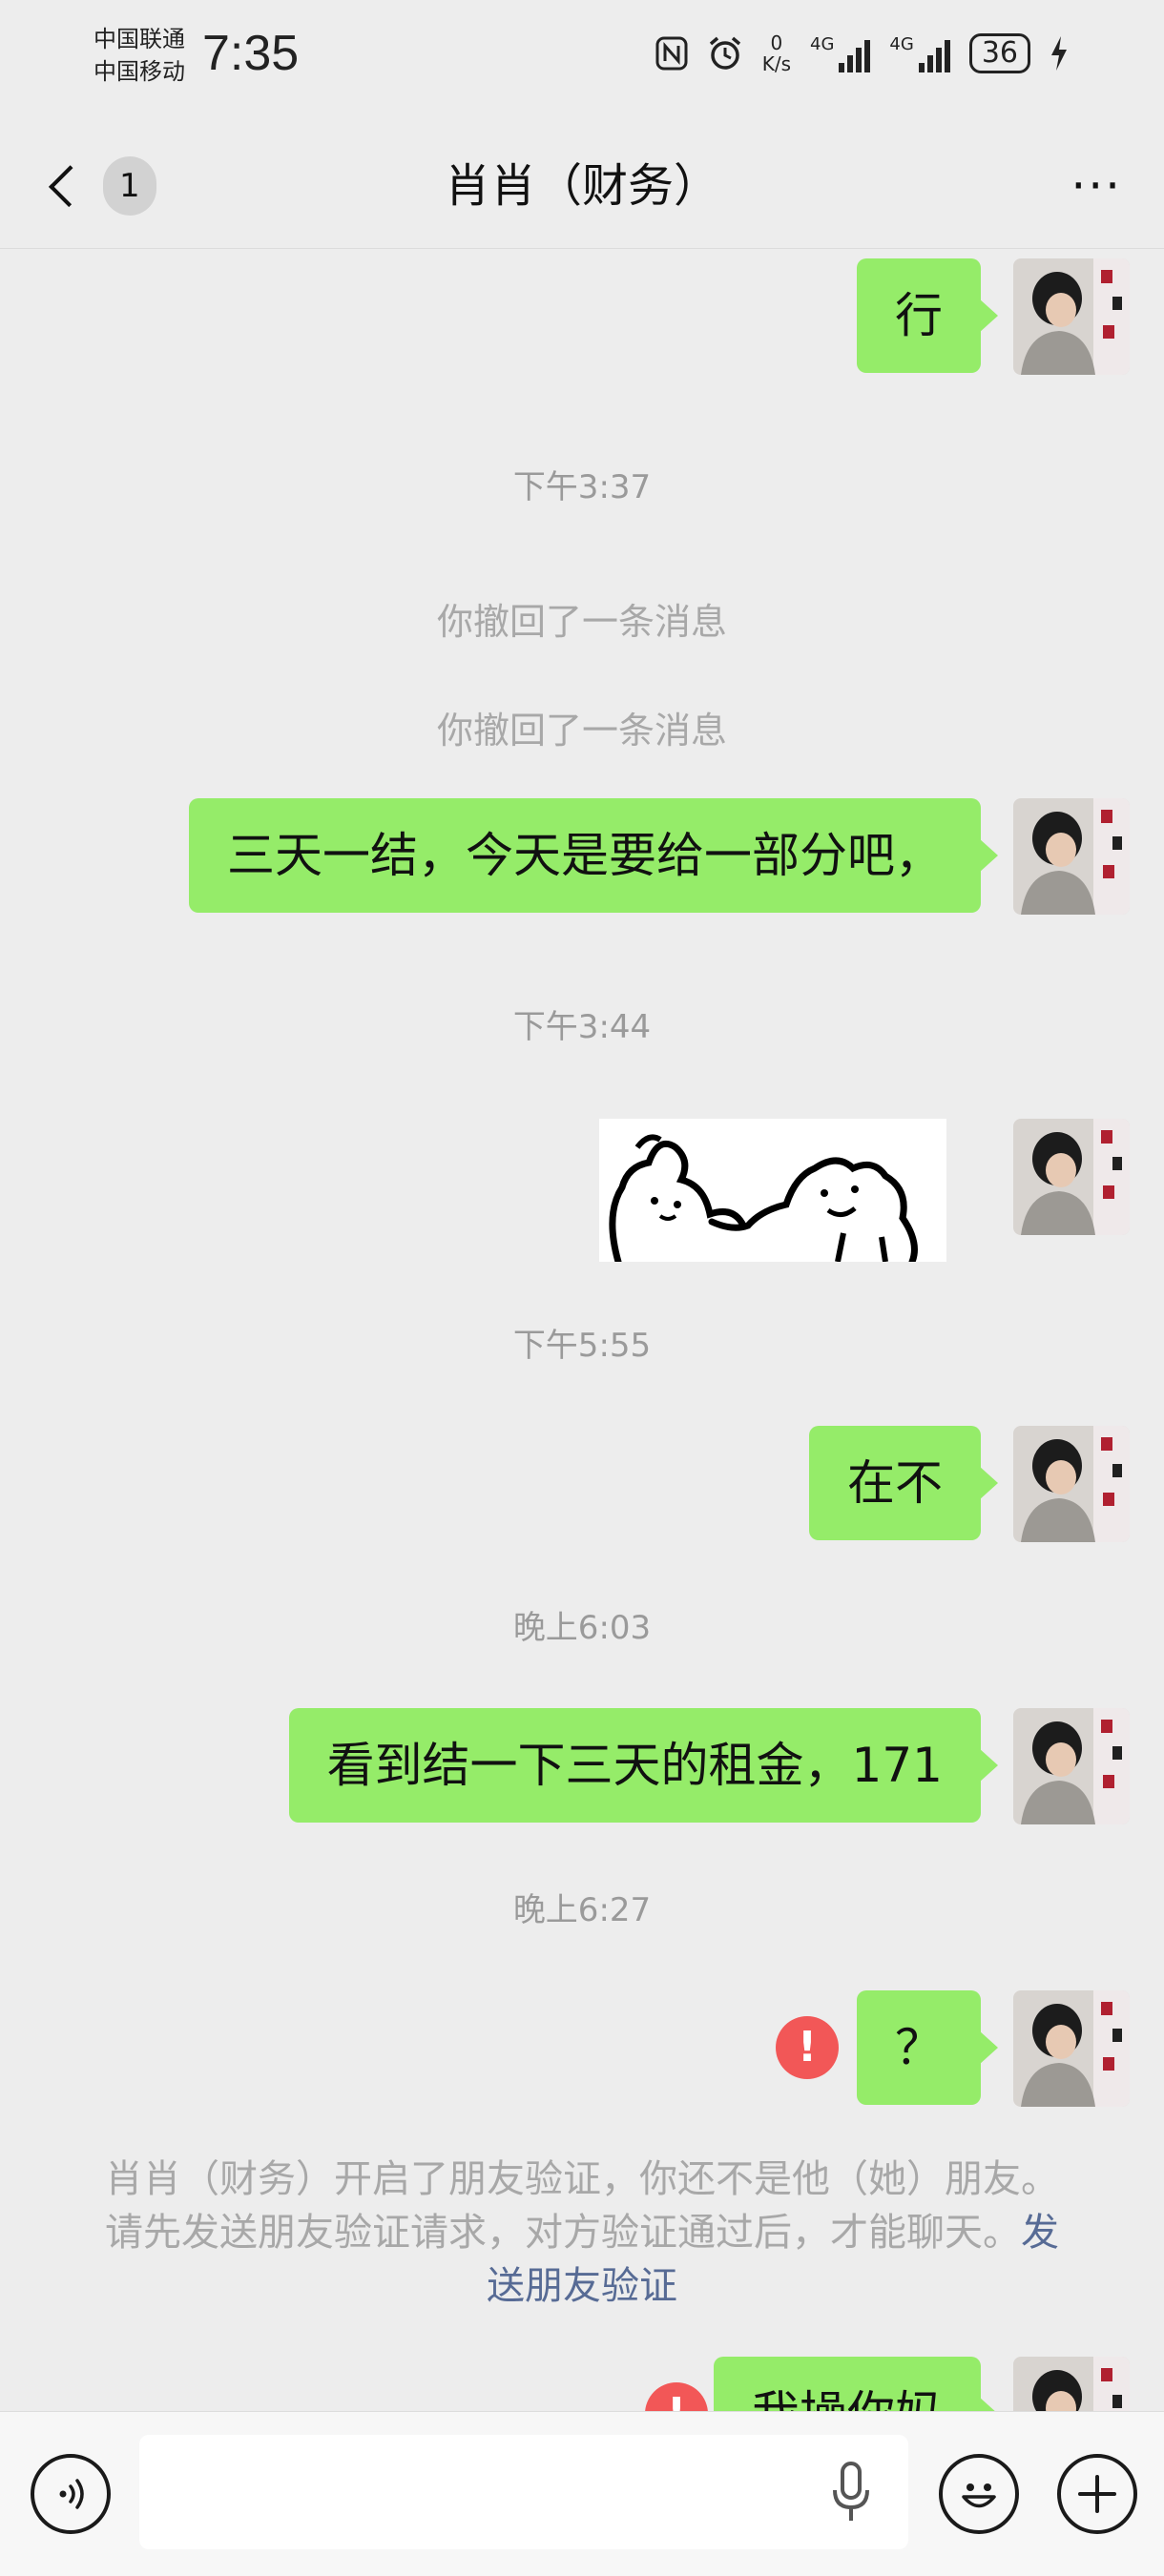 This screenshot has height=2576, width=1164. I want to click on chat-header: 1 肖肖（财务） ···, so click(582, 186).